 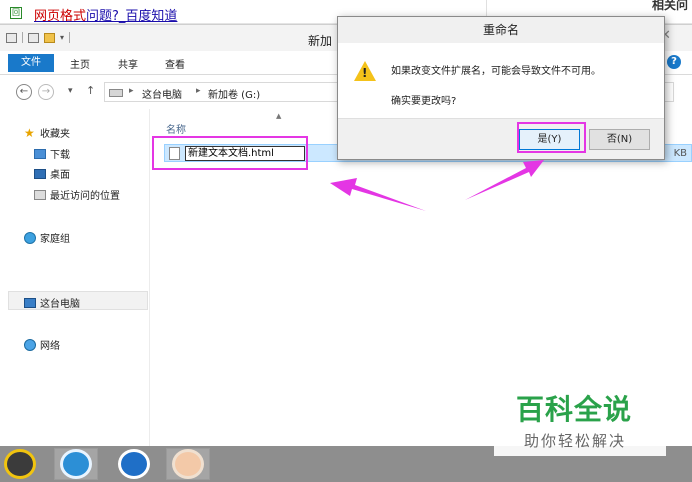 I want to click on file-highlight-box, so click(x=230, y=153).